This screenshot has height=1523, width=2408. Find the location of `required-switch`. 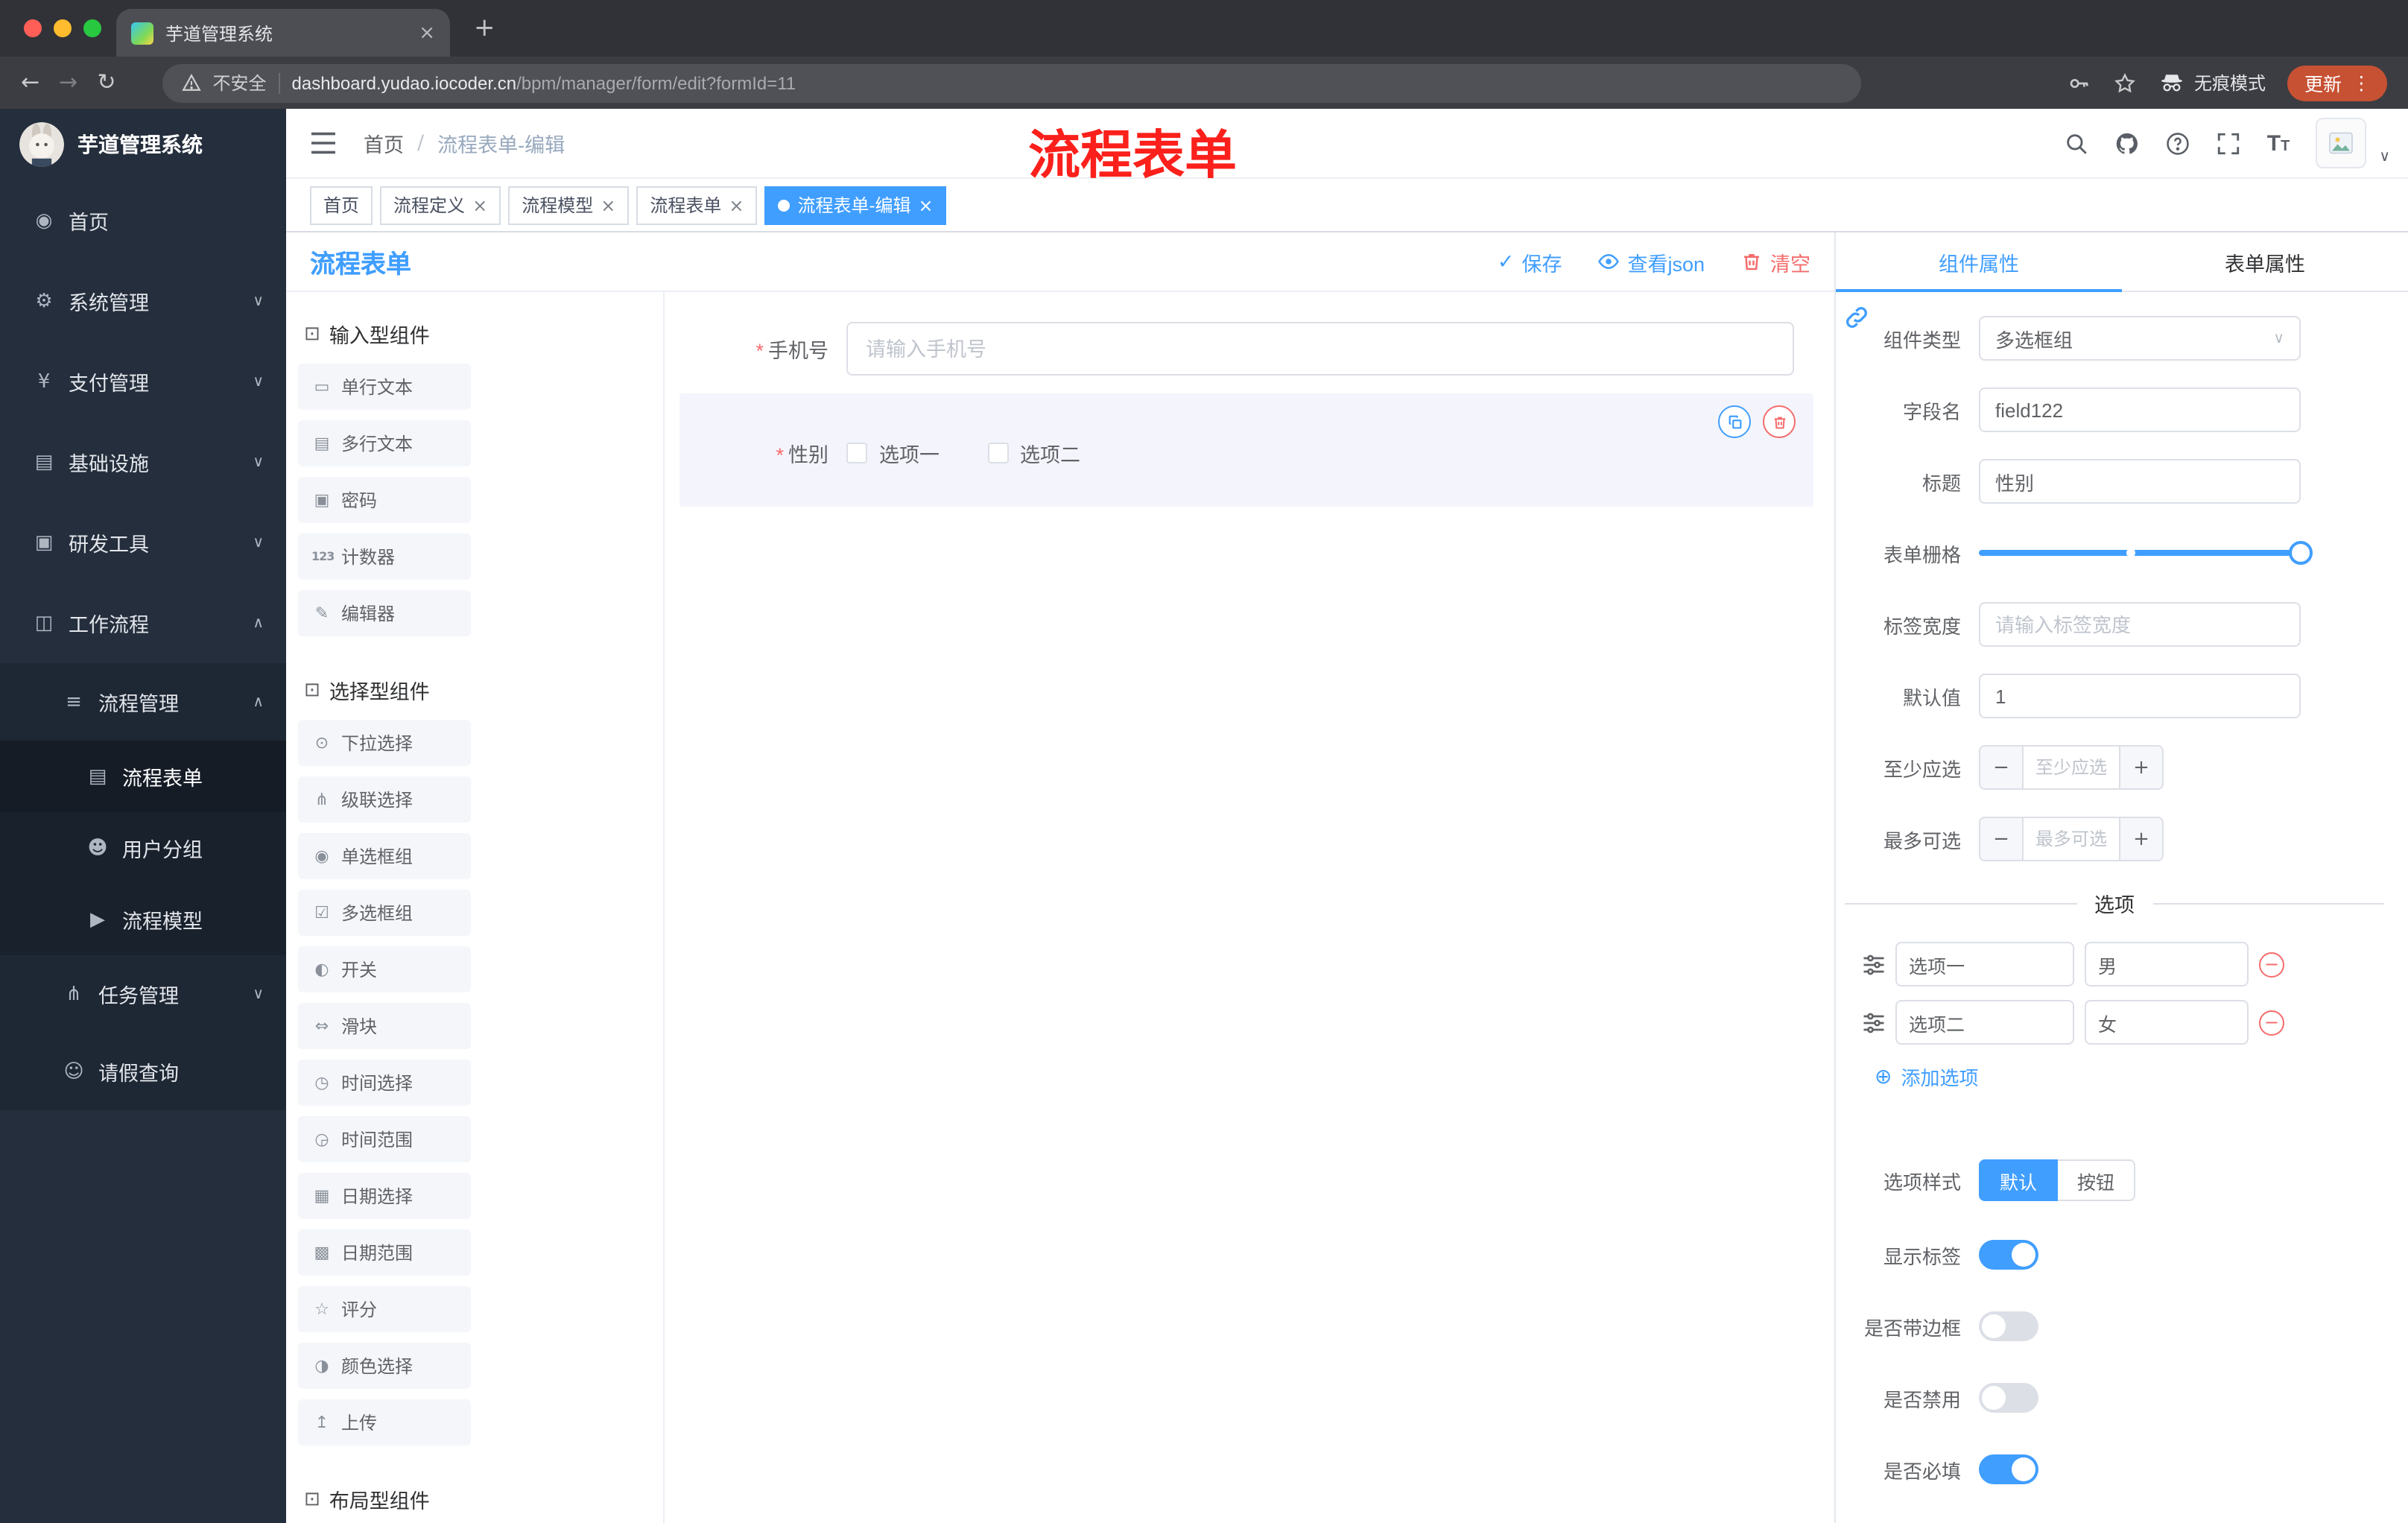

required-switch is located at coordinates (2008, 1469).